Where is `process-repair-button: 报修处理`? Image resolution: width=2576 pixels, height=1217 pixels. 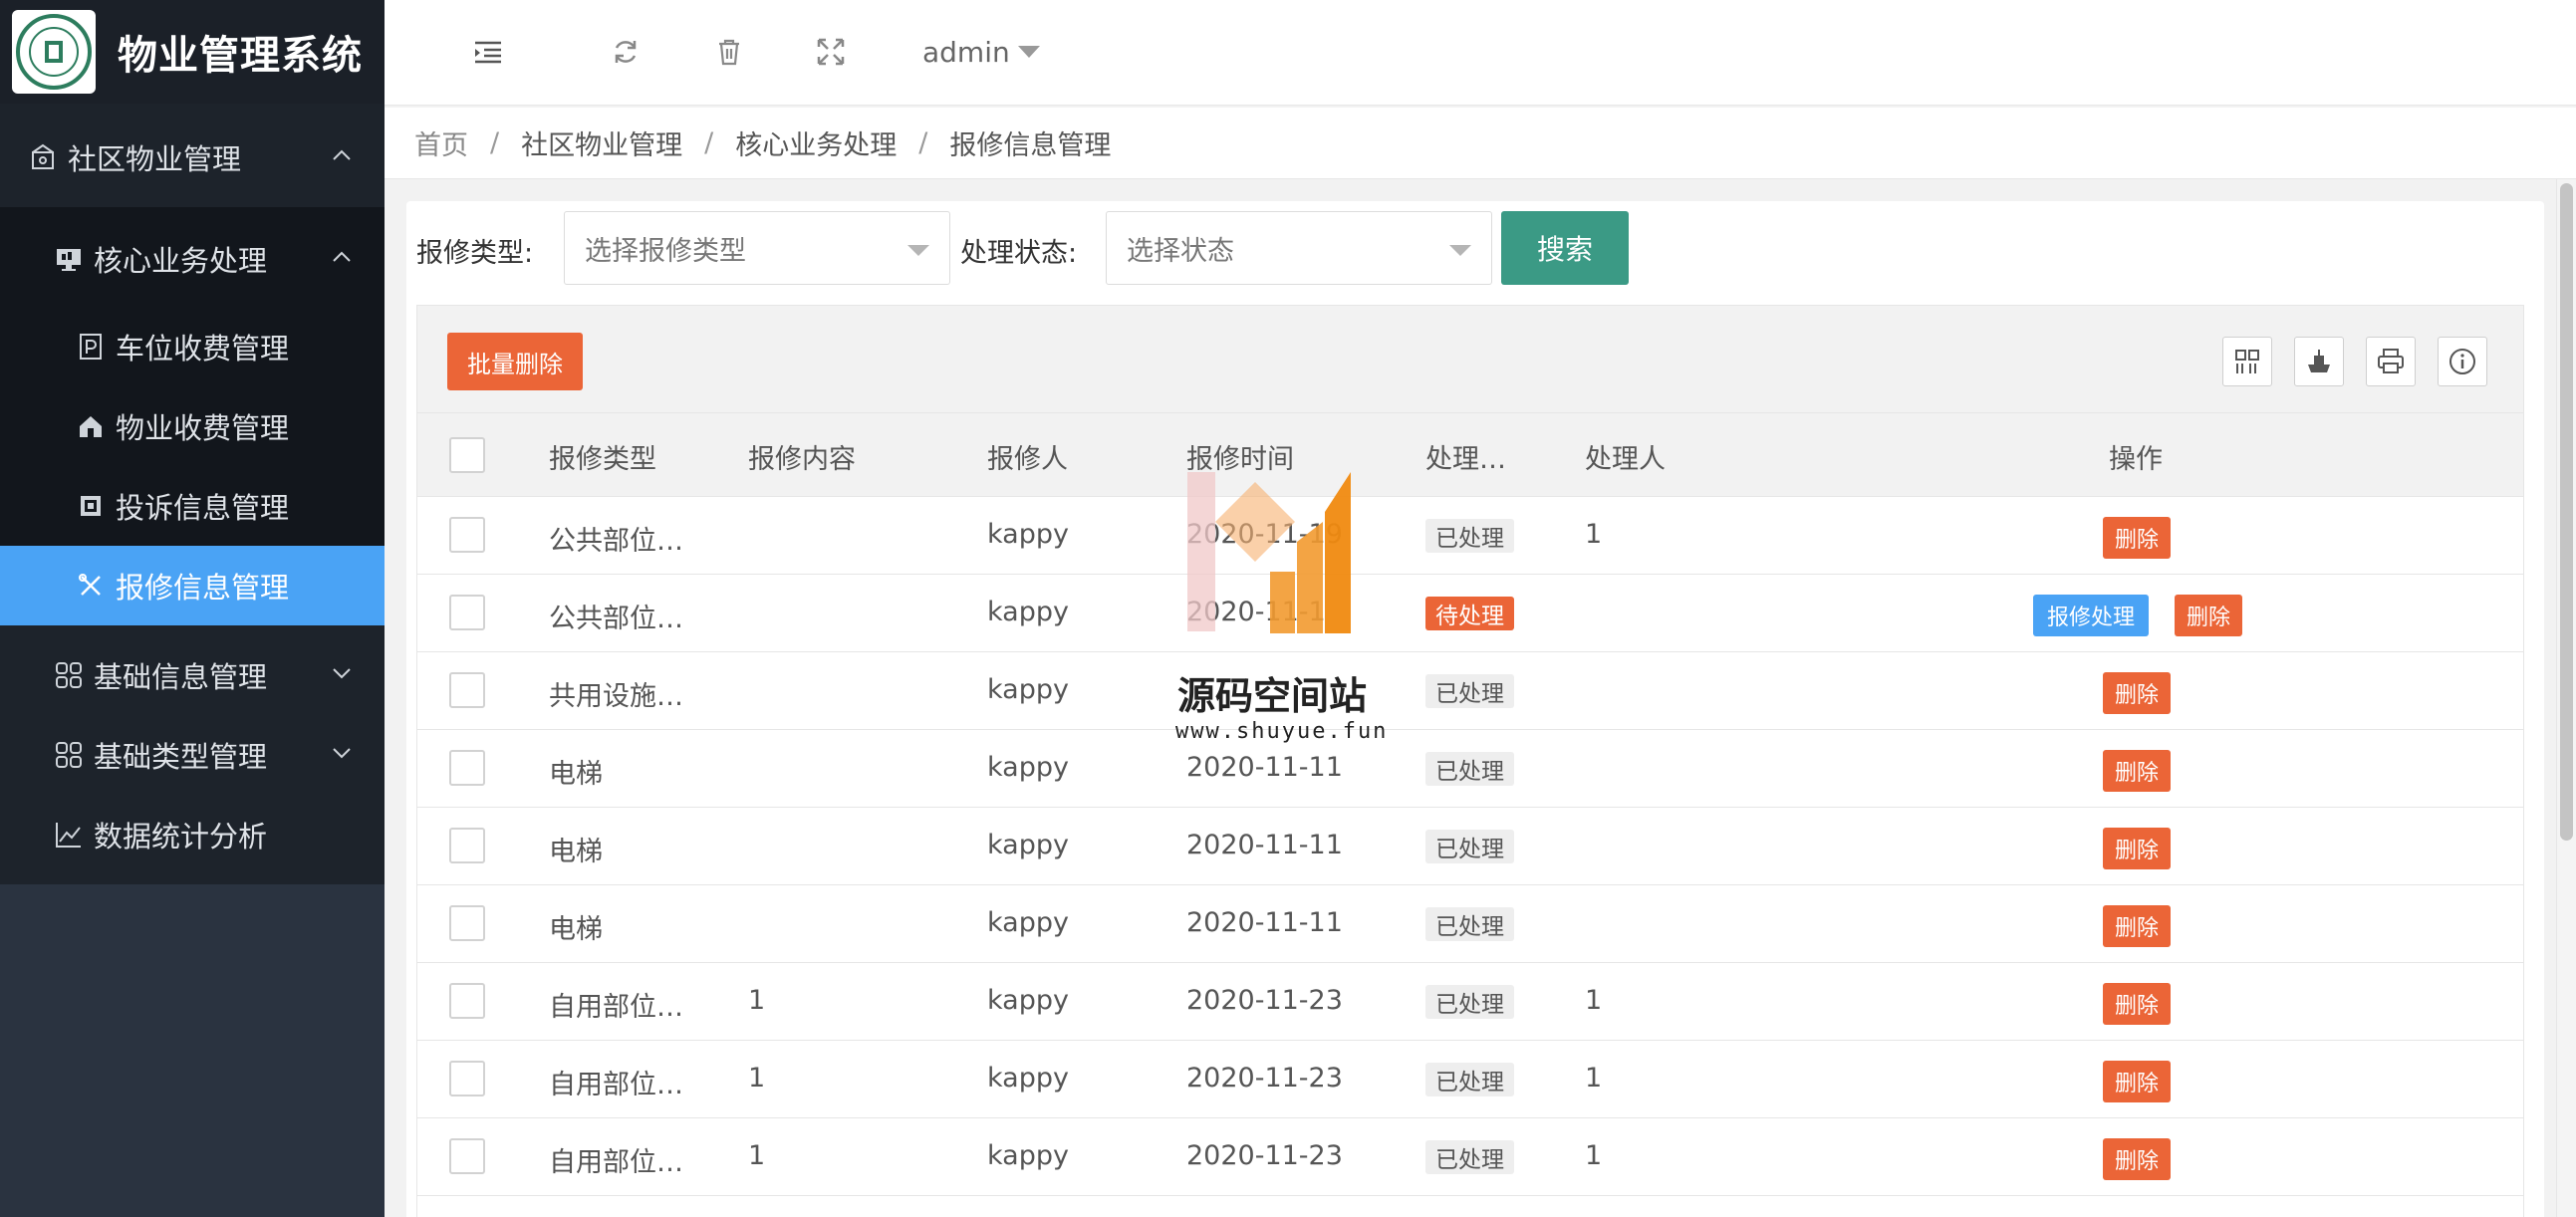 process-repair-button: 报修处理 is located at coordinates (2091, 616).